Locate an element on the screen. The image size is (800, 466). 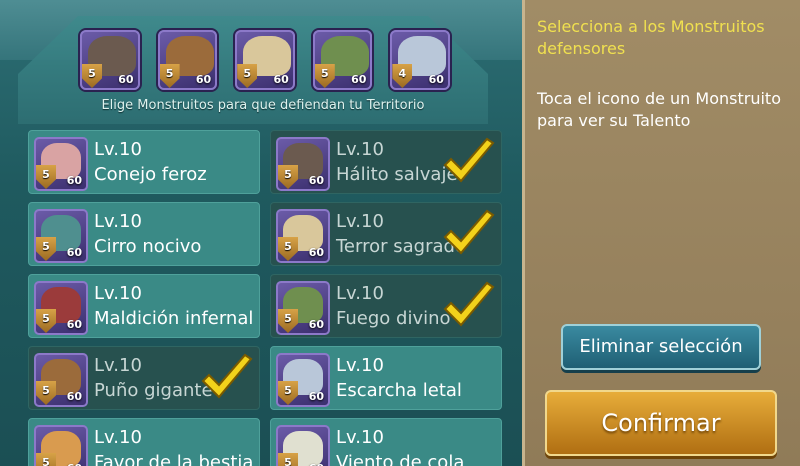
confirm-button: Confirmar is located at coordinates (661, 423).